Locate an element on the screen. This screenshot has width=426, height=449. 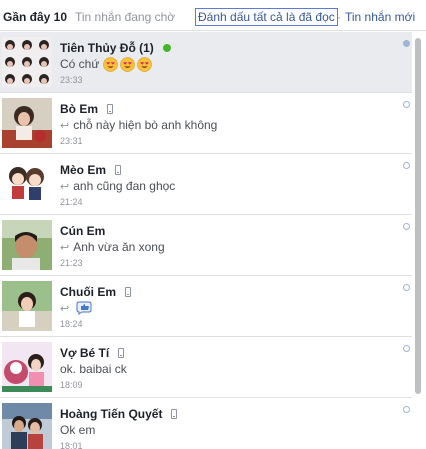
recent-tab: Gần đây 10 is located at coordinates (35, 17).